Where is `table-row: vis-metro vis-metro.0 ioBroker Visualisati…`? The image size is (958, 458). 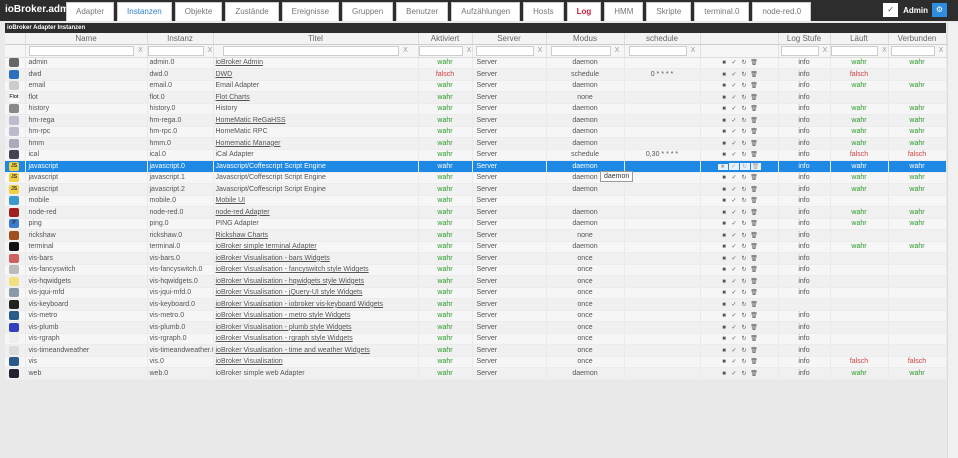
table-row: vis-metro vis-metro.0 ioBroker Visualisati… is located at coordinates (476, 316).